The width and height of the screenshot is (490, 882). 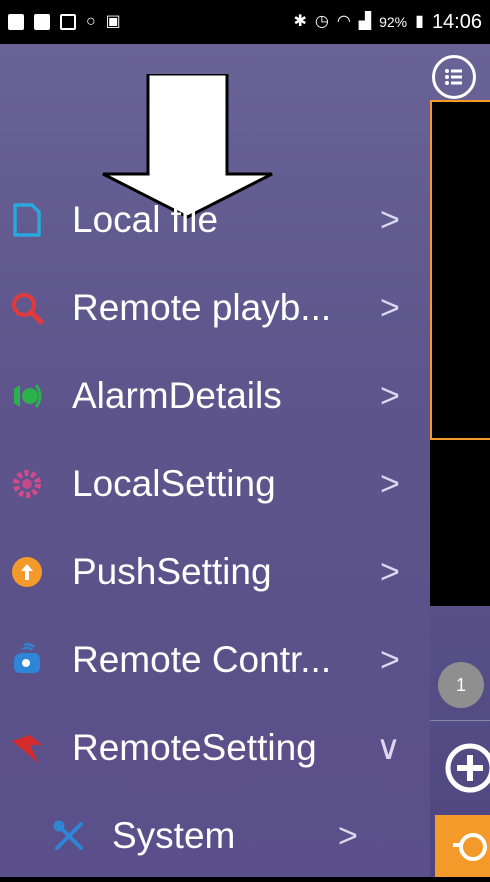 I want to click on remote-control-icon, so click(x=27, y=660).